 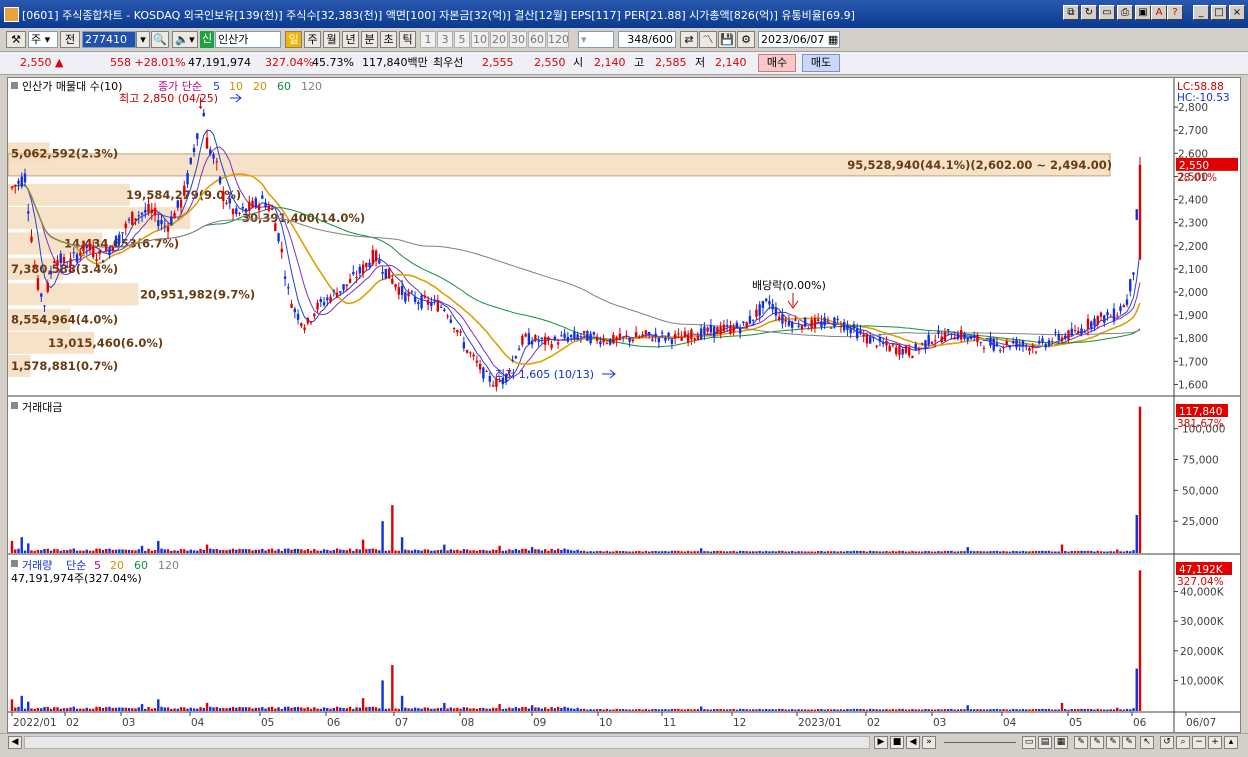 What do you see at coordinates (43, 39) in the screenshot?
I see `market-select: 주 ▾` at bounding box center [43, 39].